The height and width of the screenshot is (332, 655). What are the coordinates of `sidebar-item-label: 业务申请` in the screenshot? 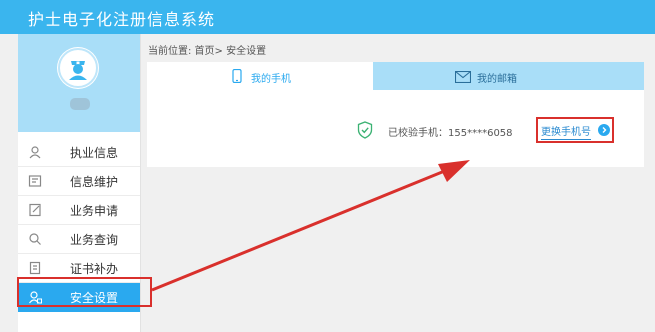 It's located at (94, 211).